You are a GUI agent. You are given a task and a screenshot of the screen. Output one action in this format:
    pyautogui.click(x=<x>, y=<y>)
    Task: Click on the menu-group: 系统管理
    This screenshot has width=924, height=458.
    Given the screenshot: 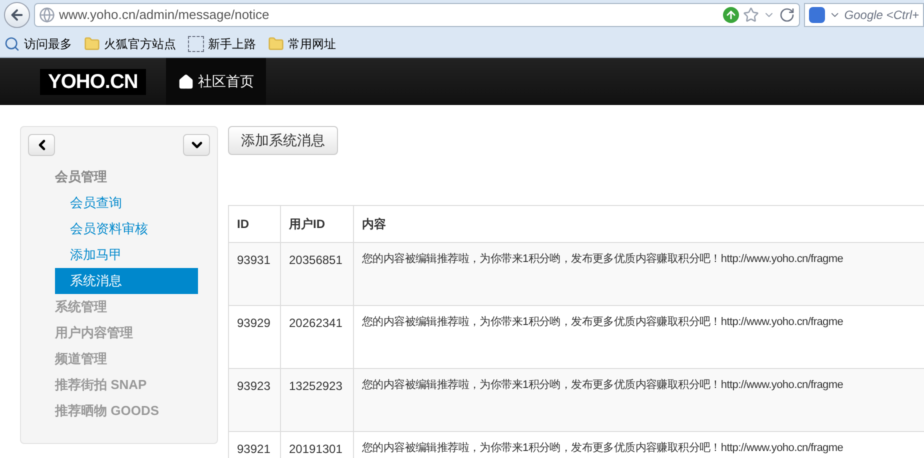 What is the action you would take?
    pyautogui.click(x=126, y=307)
    